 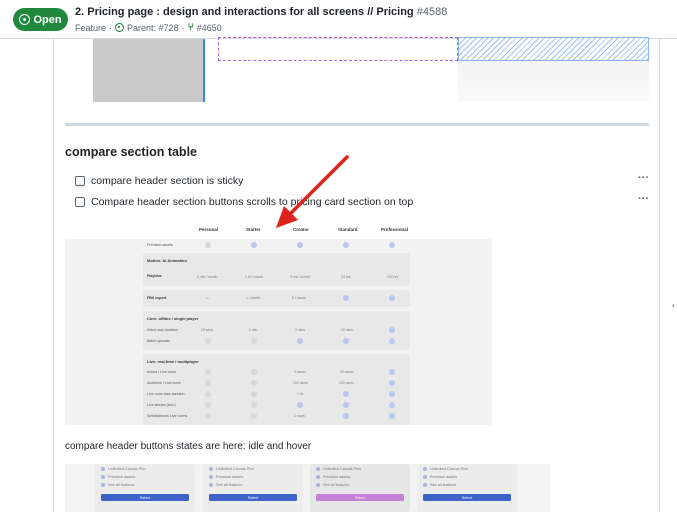 I want to click on column-creator: Creator, so click(x=301, y=229).